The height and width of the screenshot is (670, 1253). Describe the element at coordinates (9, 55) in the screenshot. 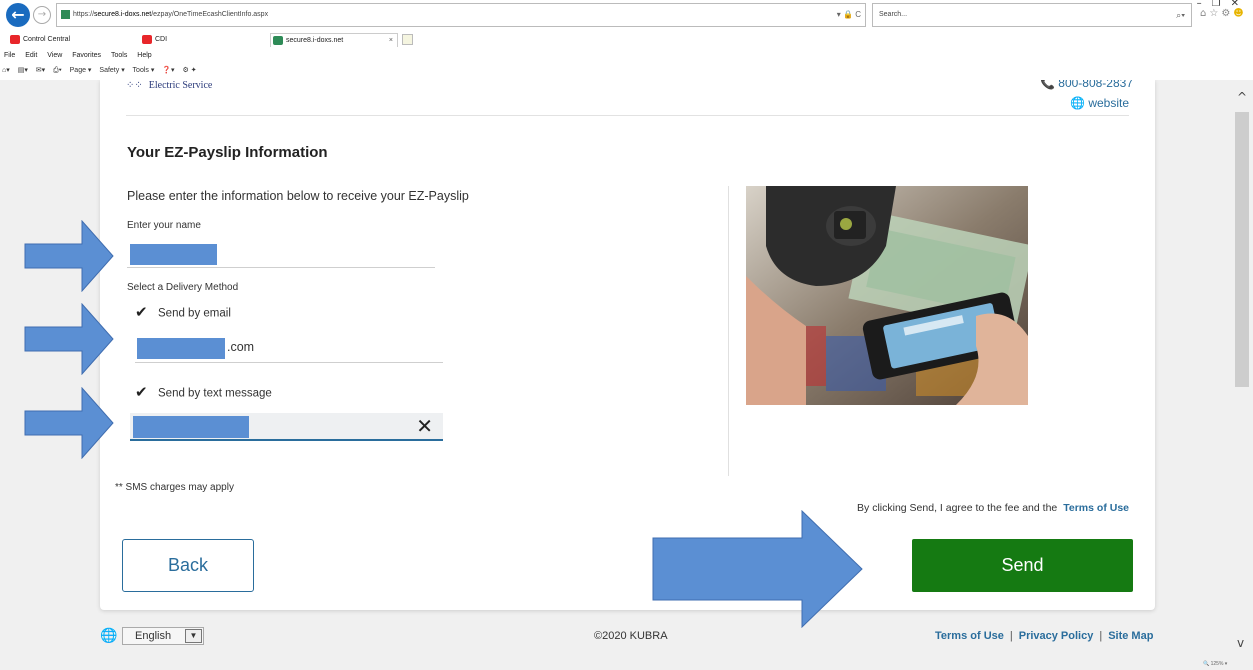

I see `menu-file: File` at that location.